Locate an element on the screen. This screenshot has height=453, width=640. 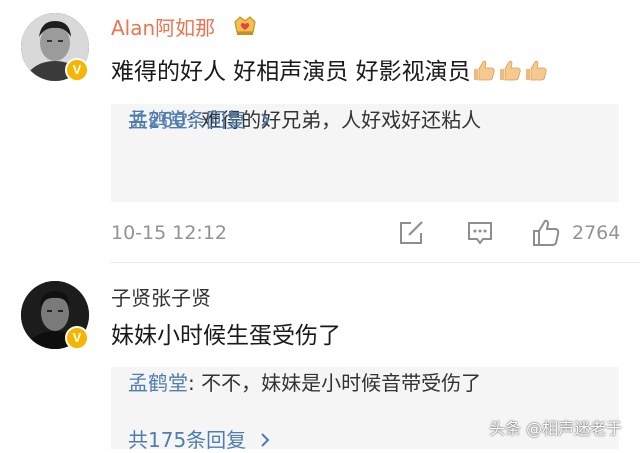
username: 子贤张子贤 is located at coordinates (161, 296).